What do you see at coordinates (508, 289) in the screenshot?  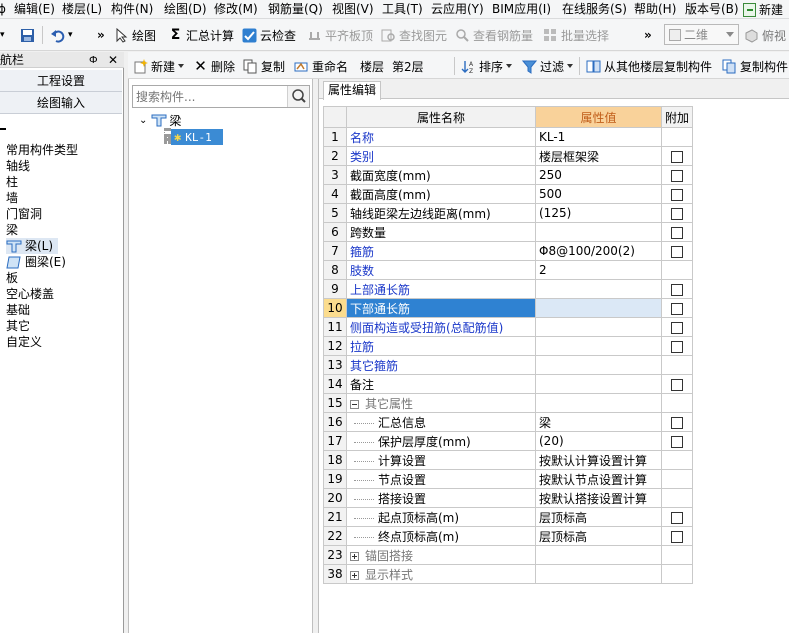 I see `table-row: 9 上部通长筋` at bounding box center [508, 289].